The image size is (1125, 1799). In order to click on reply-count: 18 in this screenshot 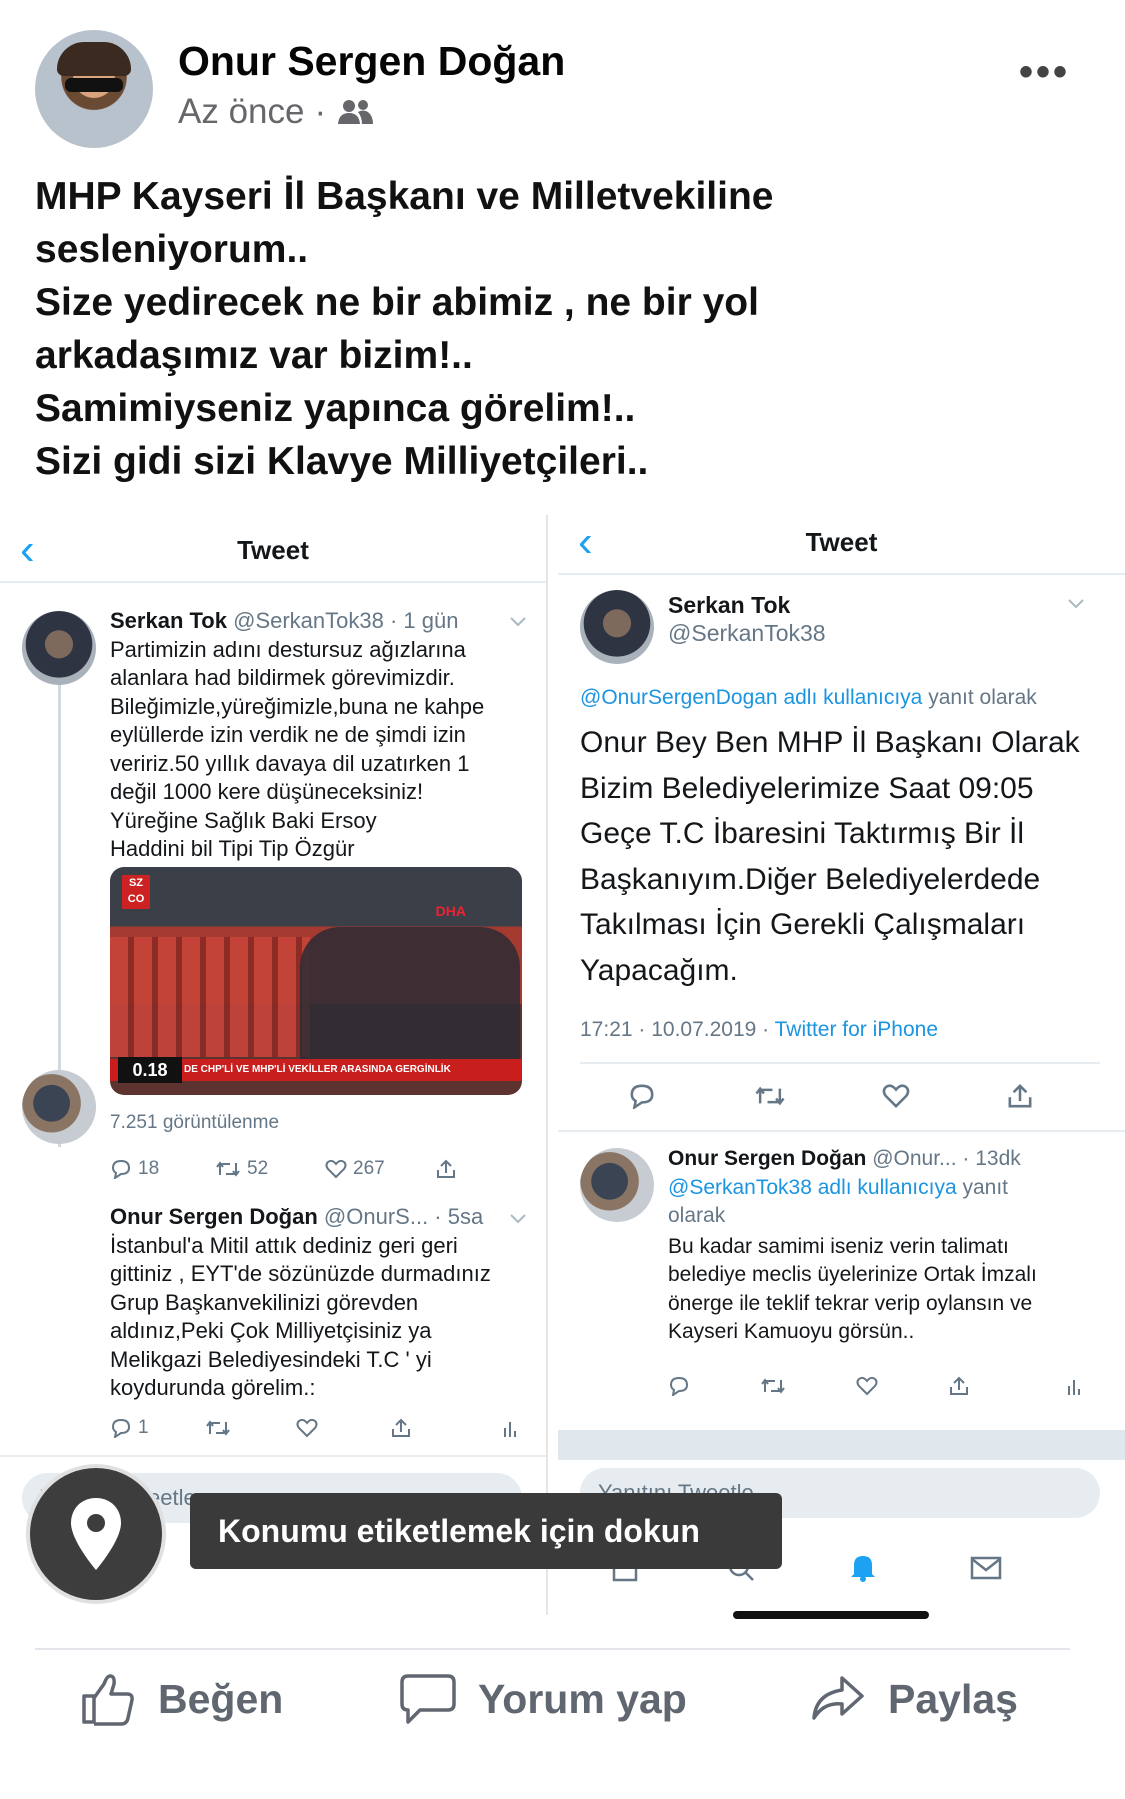, I will do `click(149, 1168)`.